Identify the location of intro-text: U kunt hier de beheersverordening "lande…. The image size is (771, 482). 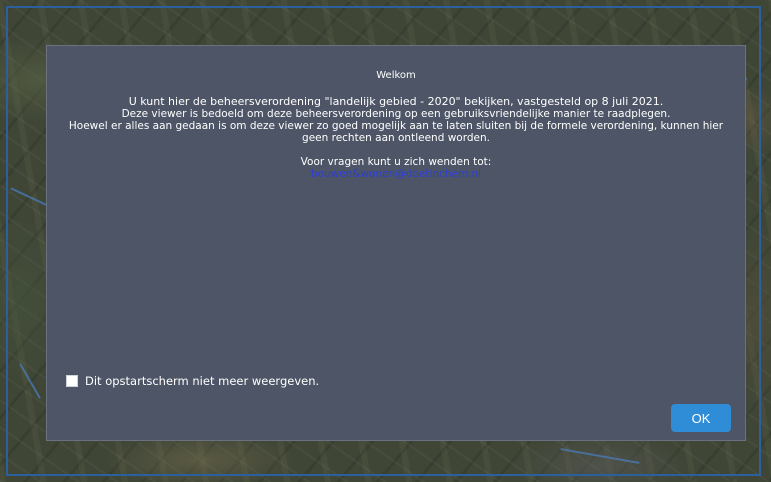
(396, 120).